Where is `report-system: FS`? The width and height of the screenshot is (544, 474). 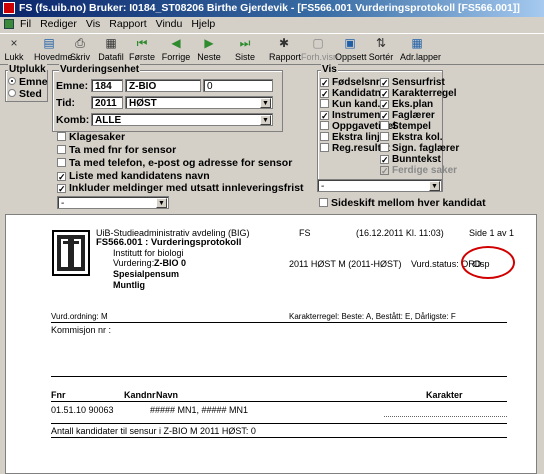 report-system: FS is located at coordinates (305, 233).